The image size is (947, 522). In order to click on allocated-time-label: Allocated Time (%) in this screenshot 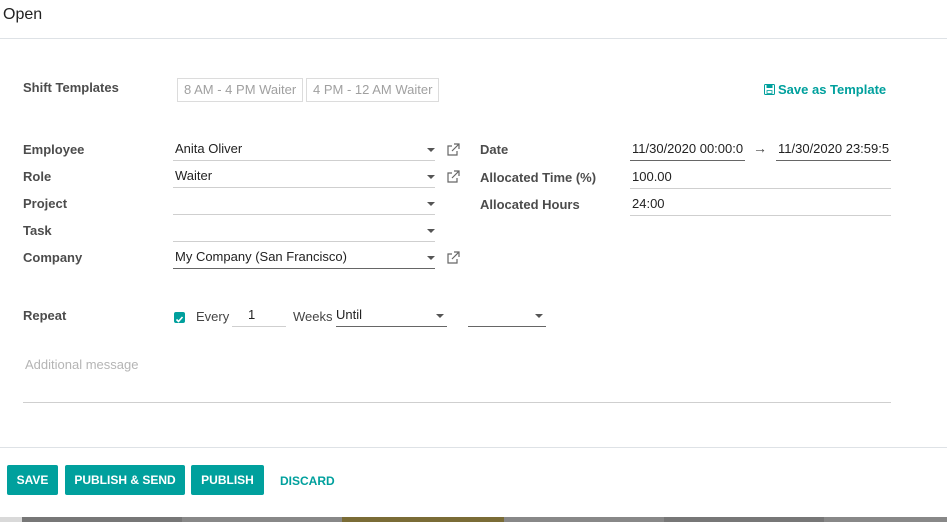, I will do `click(538, 177)`.